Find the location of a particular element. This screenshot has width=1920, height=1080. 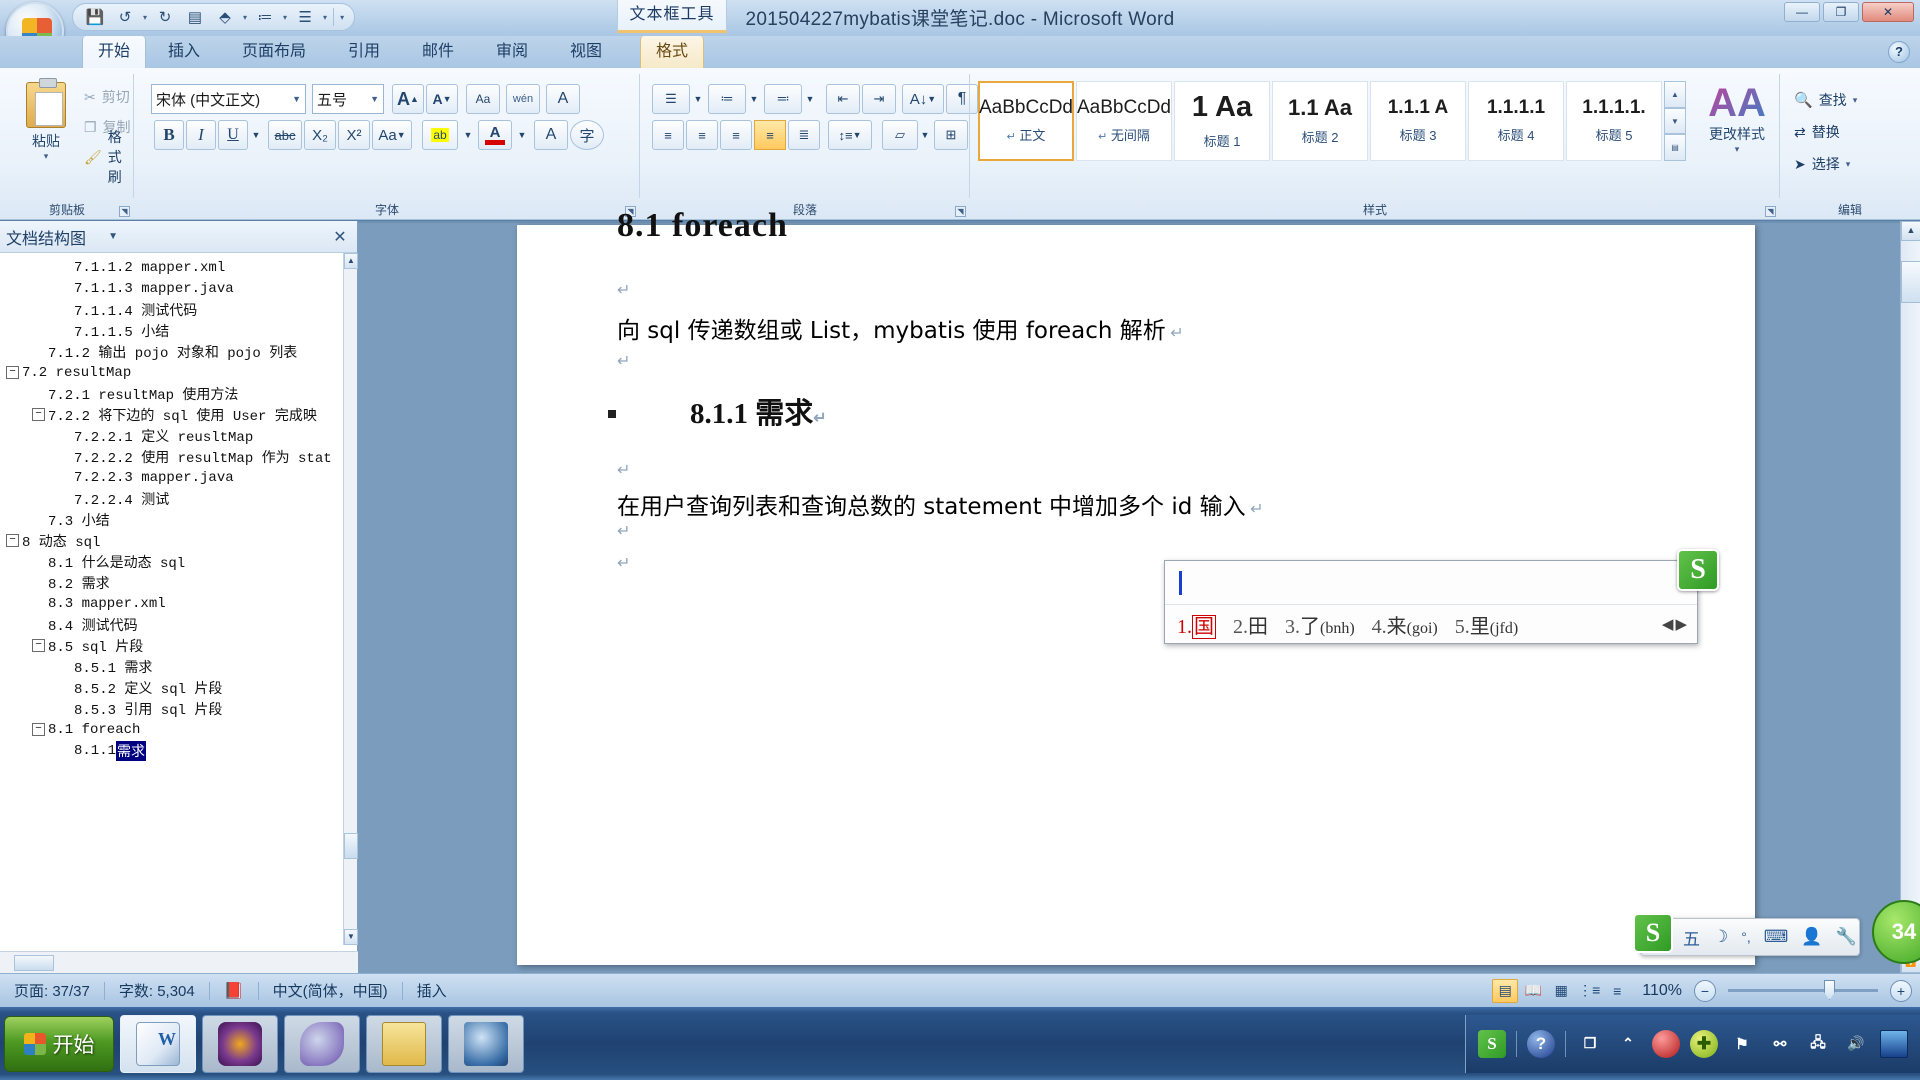

shading-button: ▱ is located at coordinates (900, 135).